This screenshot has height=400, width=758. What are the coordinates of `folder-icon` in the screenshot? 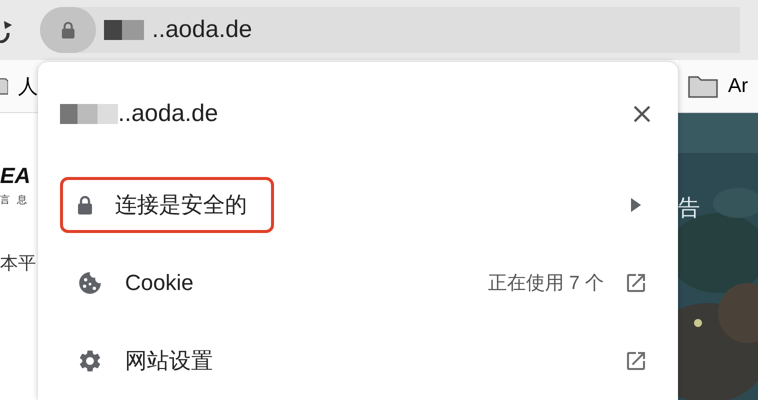 It's located at (703, 86).